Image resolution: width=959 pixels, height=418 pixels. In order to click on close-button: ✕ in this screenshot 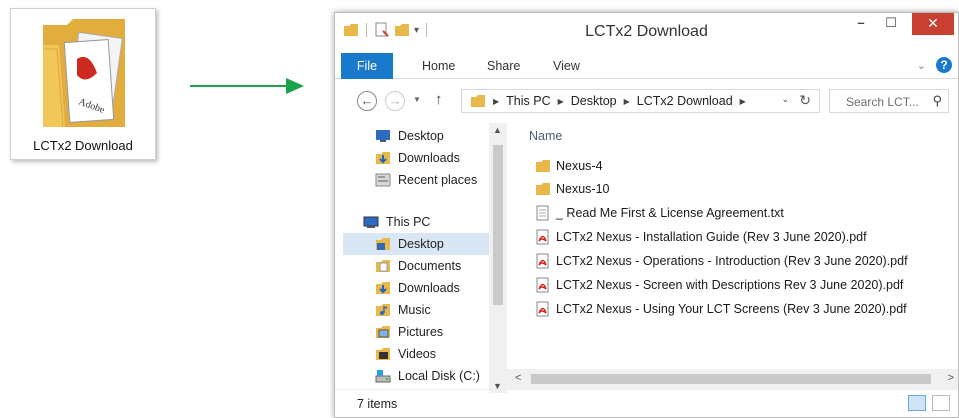, I will do `click(933, 24)`.